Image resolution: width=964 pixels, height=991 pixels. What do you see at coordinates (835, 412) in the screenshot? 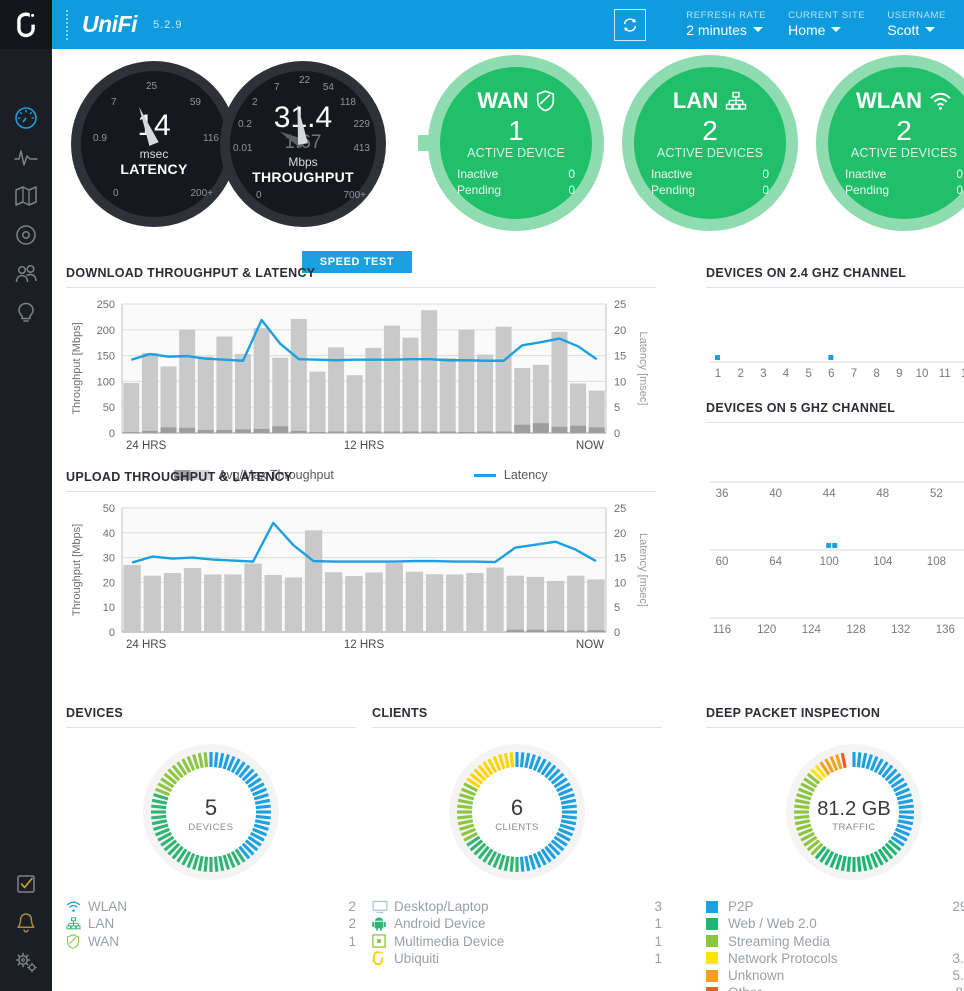
I see `channel-5-title: DEVICES ON 5 GHZ CHANNEL` at bounding box center [835, 412].